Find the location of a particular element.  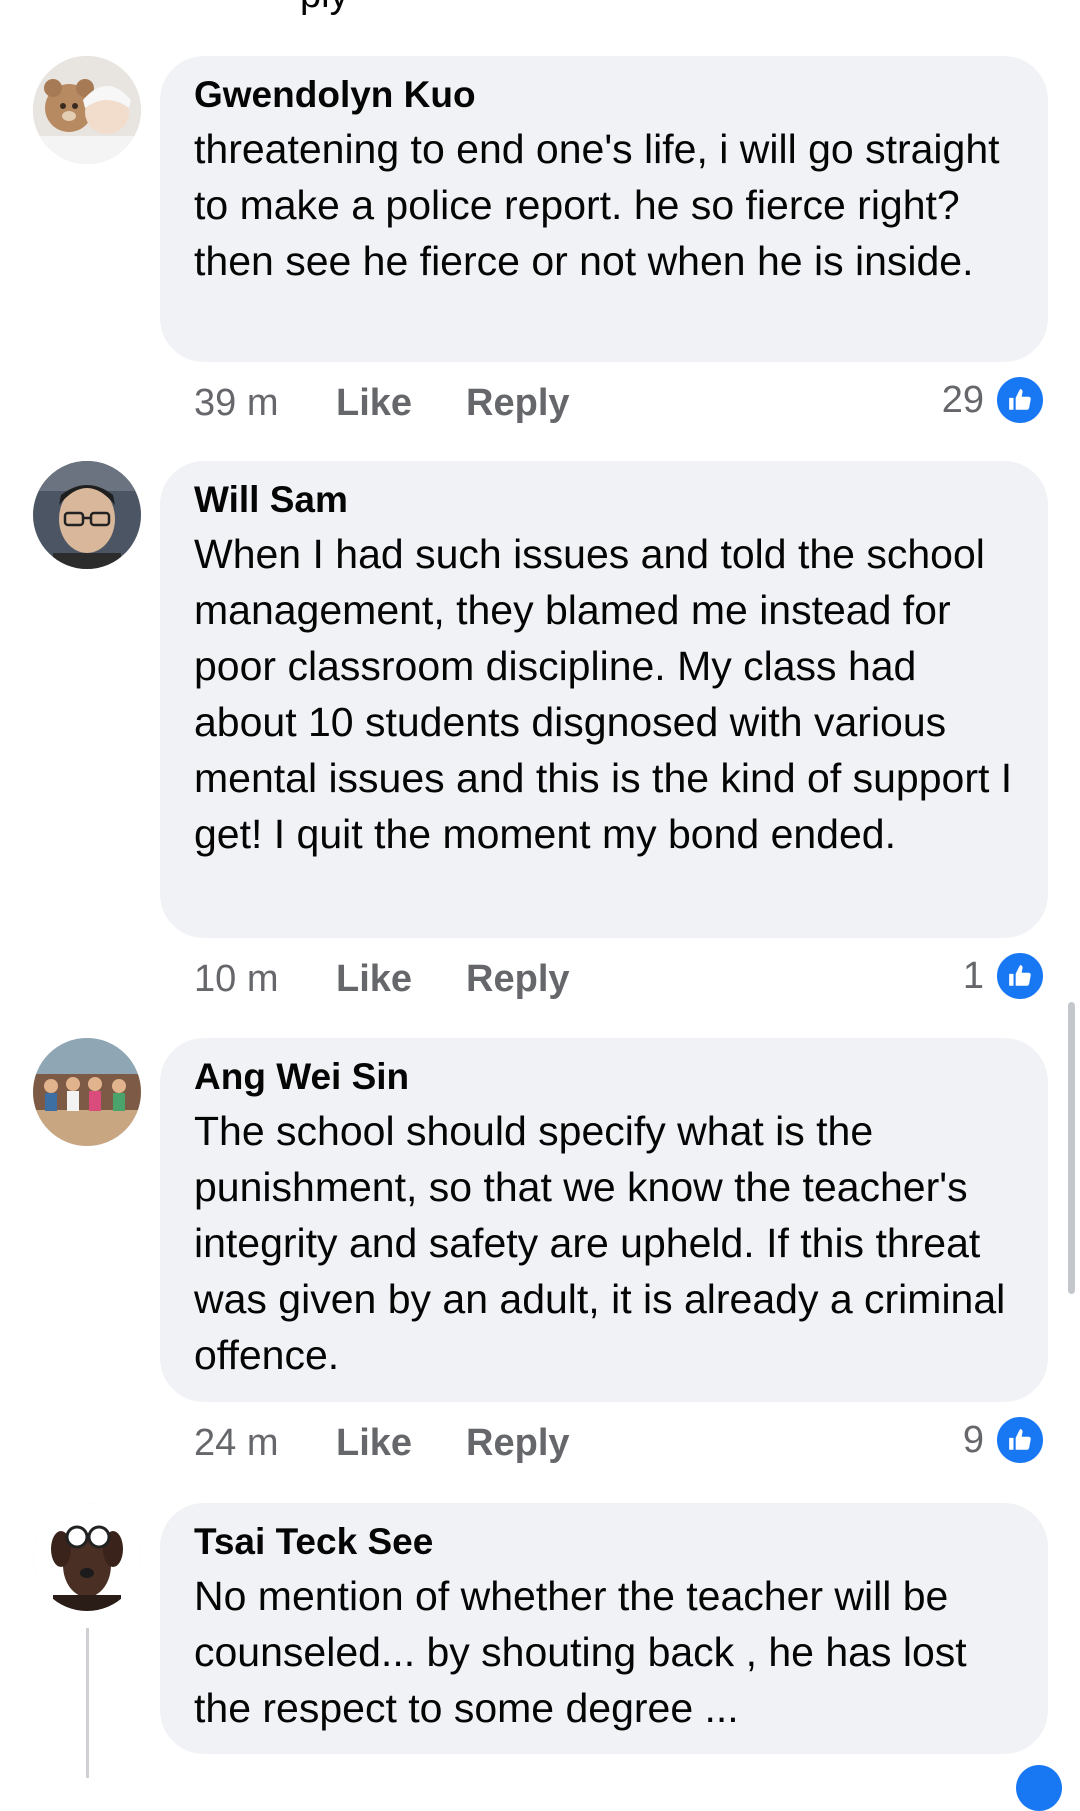

reaction-summary: 29 is located at coordinates (994, 400).